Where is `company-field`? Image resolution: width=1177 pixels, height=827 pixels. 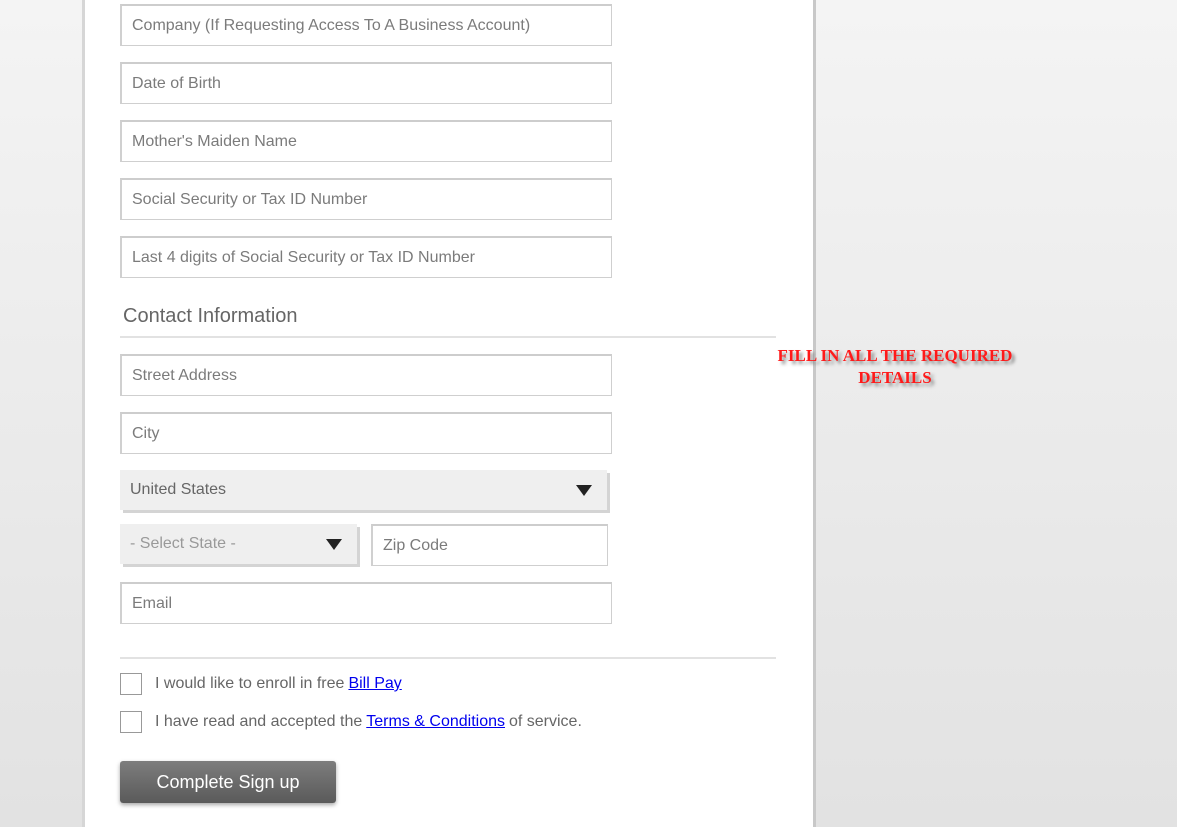
company-field is located at coordinates (366, 25).